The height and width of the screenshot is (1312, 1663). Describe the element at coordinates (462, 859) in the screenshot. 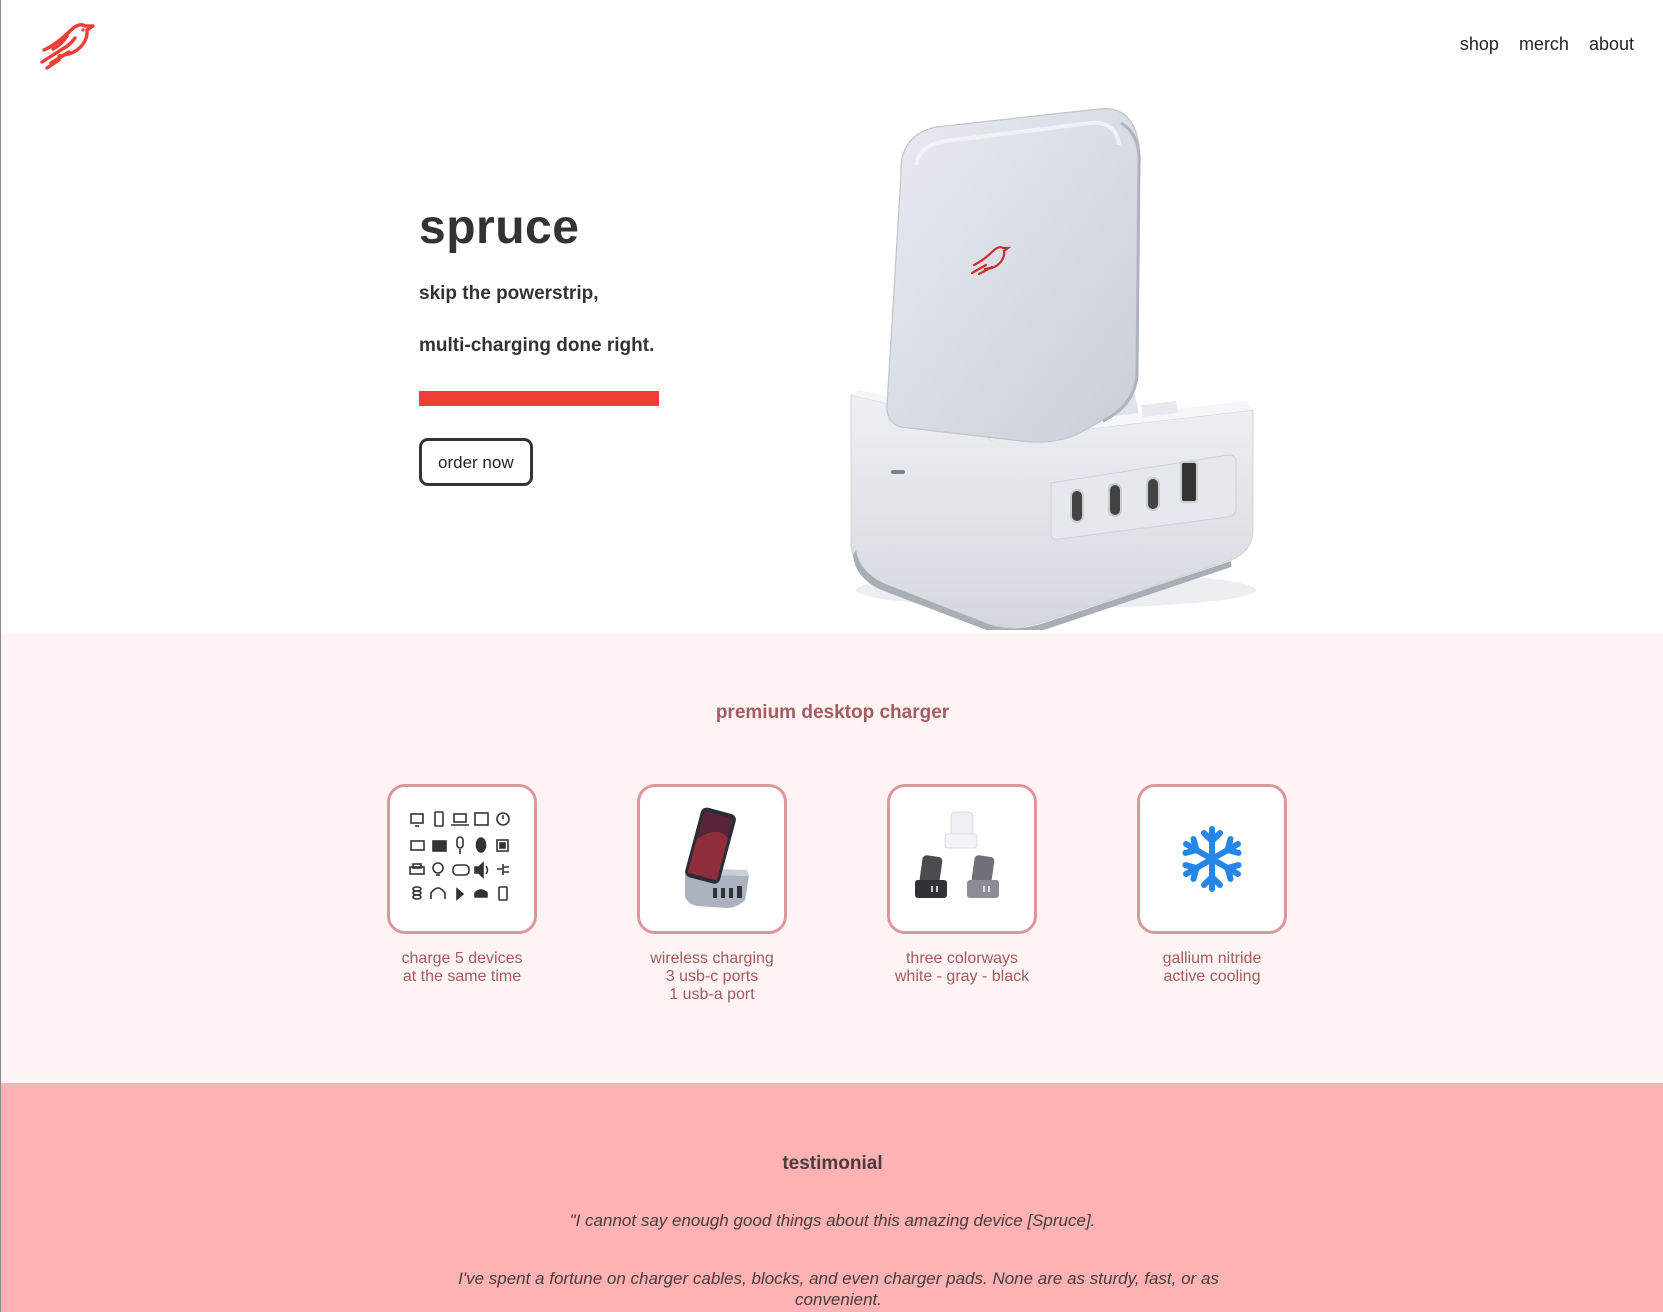

I see `device-grid-icon` at that location.